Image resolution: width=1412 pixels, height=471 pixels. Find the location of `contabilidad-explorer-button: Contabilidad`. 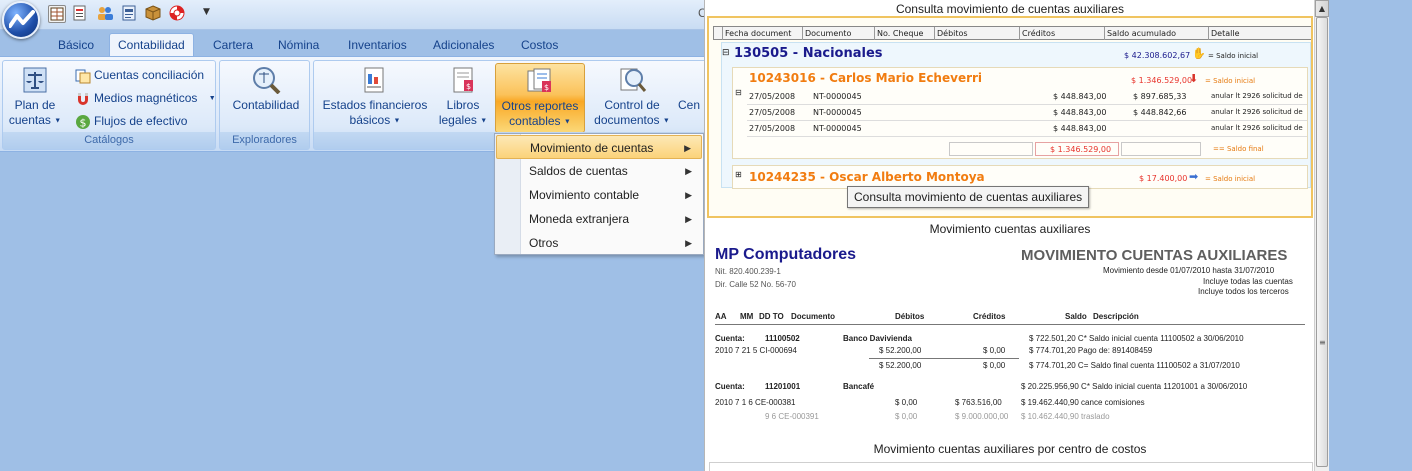

contabilidad-explorer-button: Contabilidad is located at coordinates (266, 98).